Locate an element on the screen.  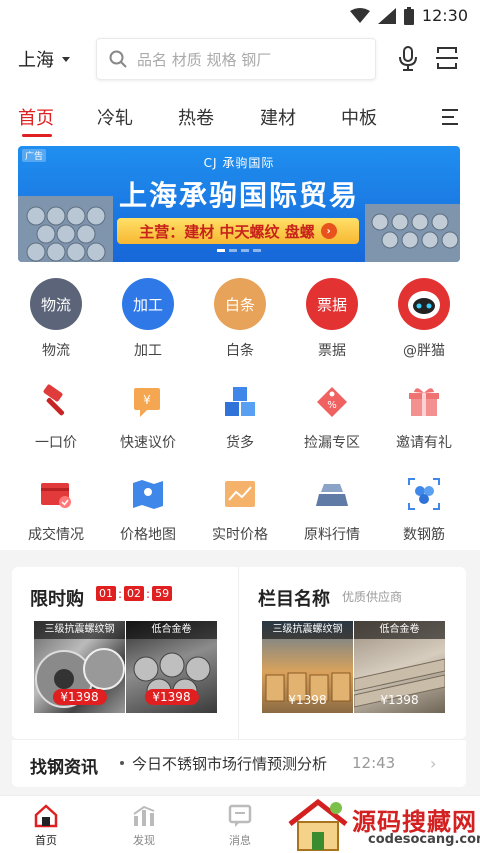
arrow-right-icon: › is located at coordinates (328, 231).